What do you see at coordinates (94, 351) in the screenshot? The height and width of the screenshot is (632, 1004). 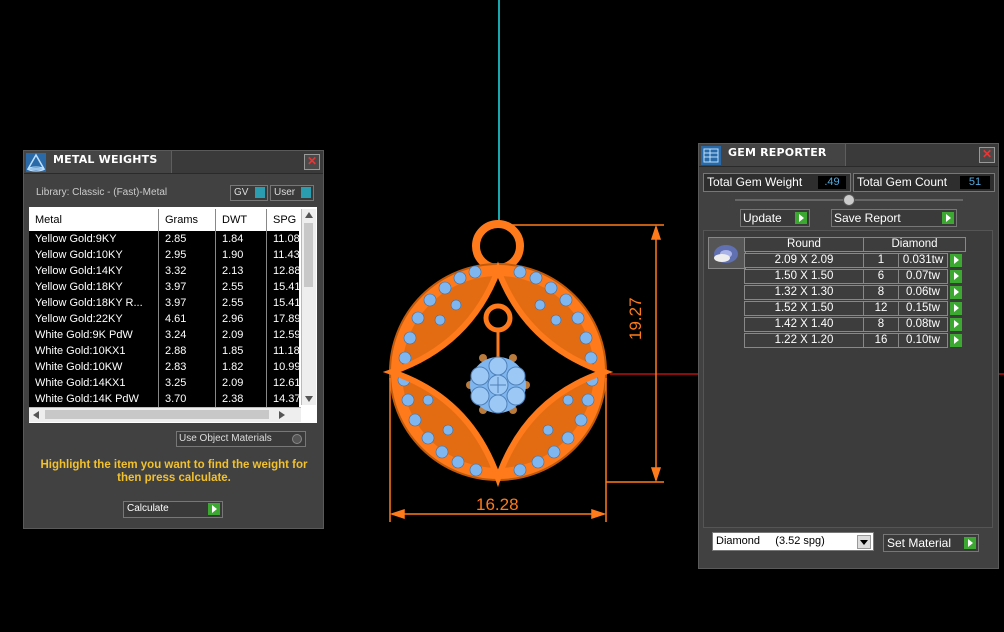 I see `table-cell: White Gold:10KX1` at bounding box center [94, 351].